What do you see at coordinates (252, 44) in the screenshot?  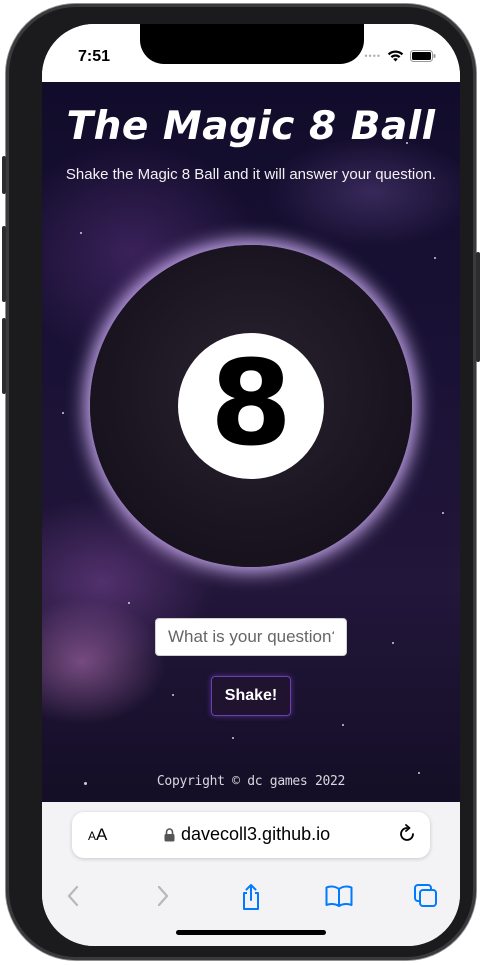 I see `notch` at bounding box center [252, 44].